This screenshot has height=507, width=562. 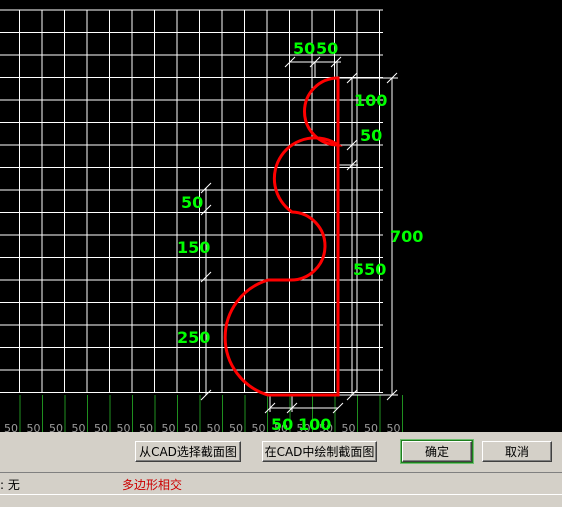 I want to click on ok-button: 确定, so click(x=437, y=451).